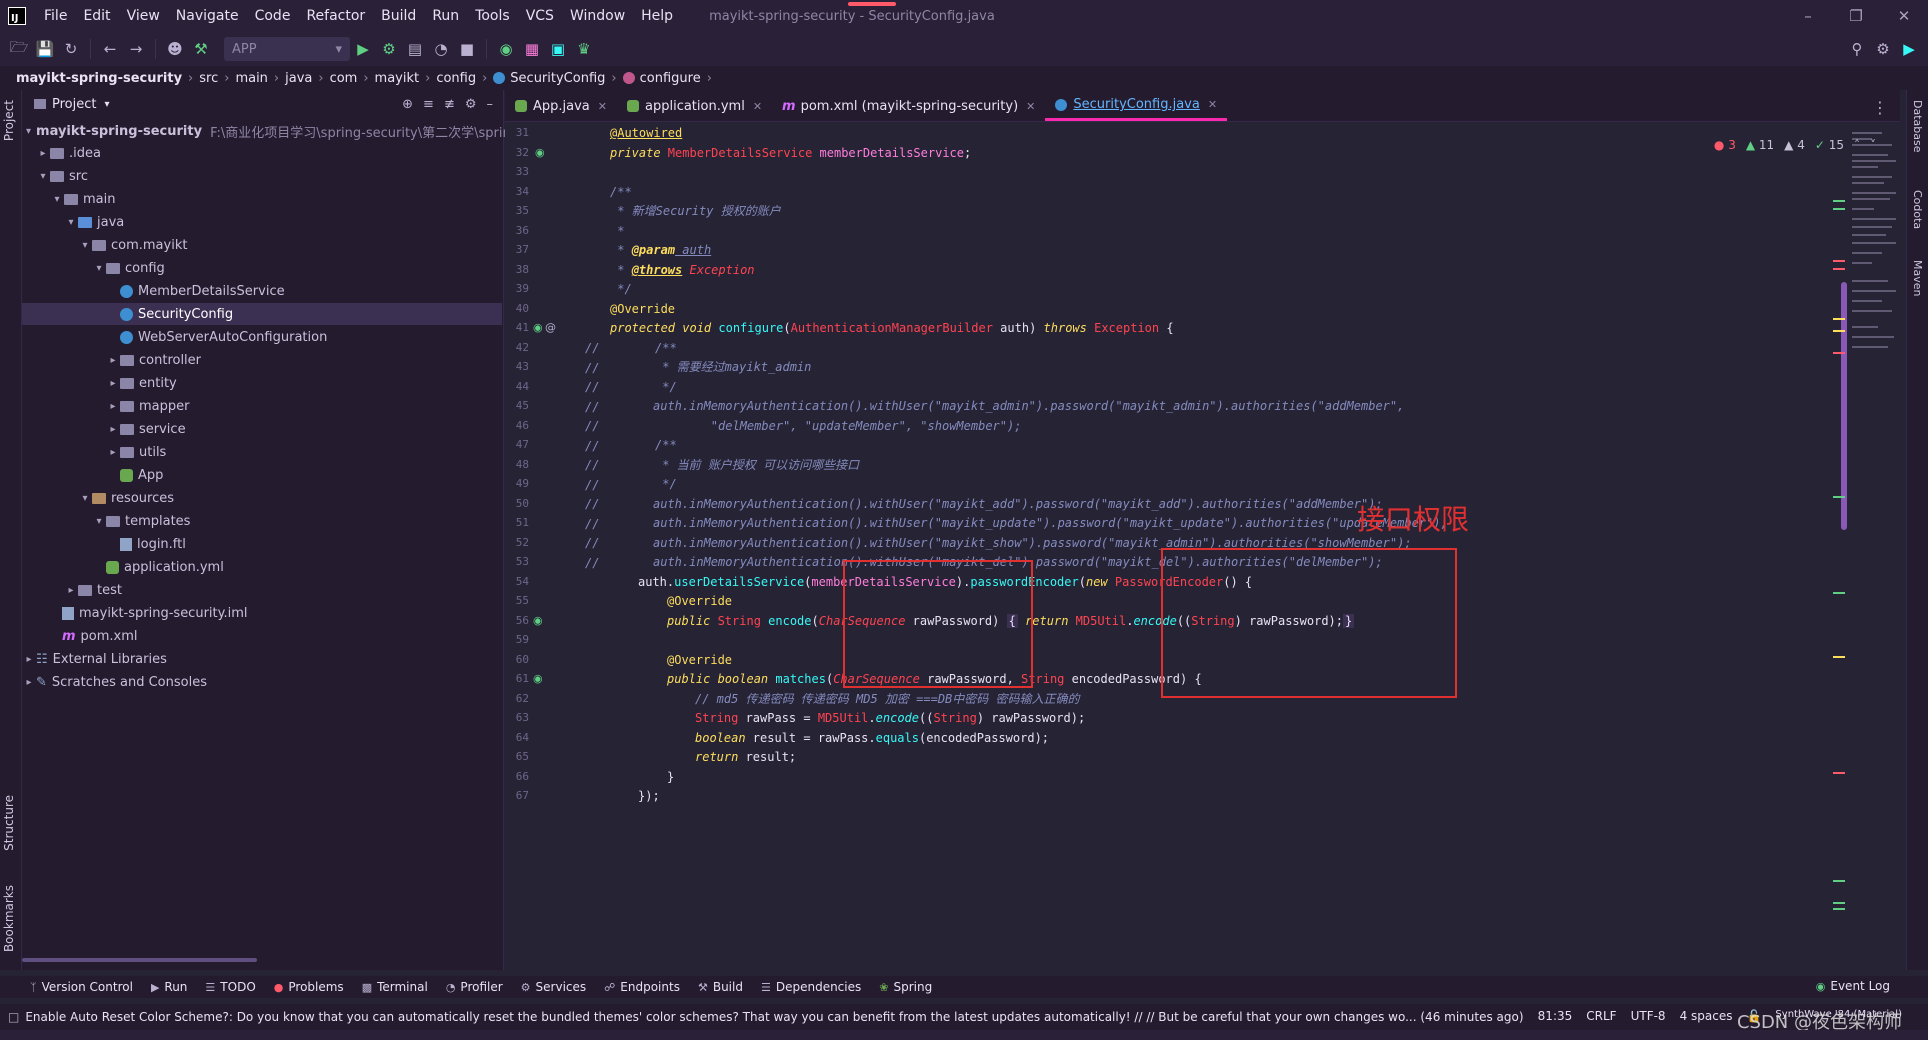 This screenshot has height=1040, width=1928. Describe the element at coordinates (490, 104) in the screenshot. I see `hide-icon: –` at that location.